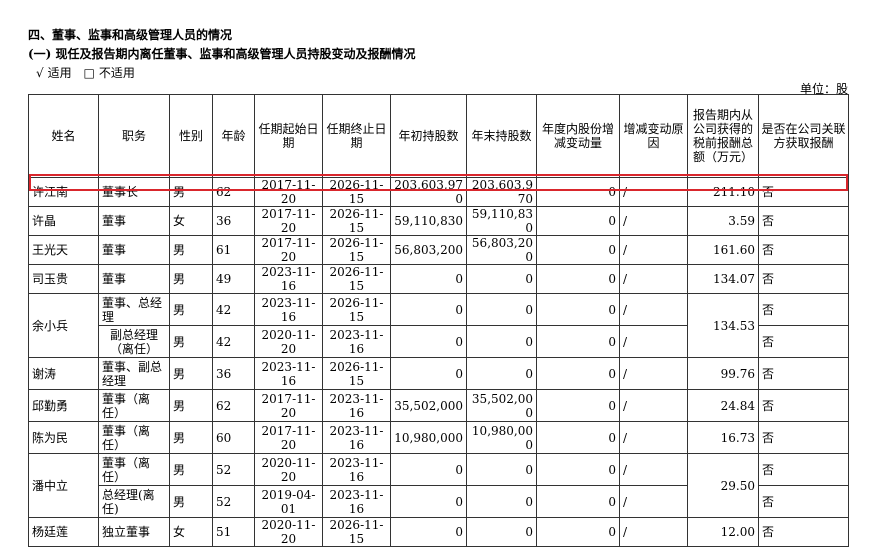 The image size is (870, 547). I want to click on cell-start: 2020-11-20, so click(288, 532).